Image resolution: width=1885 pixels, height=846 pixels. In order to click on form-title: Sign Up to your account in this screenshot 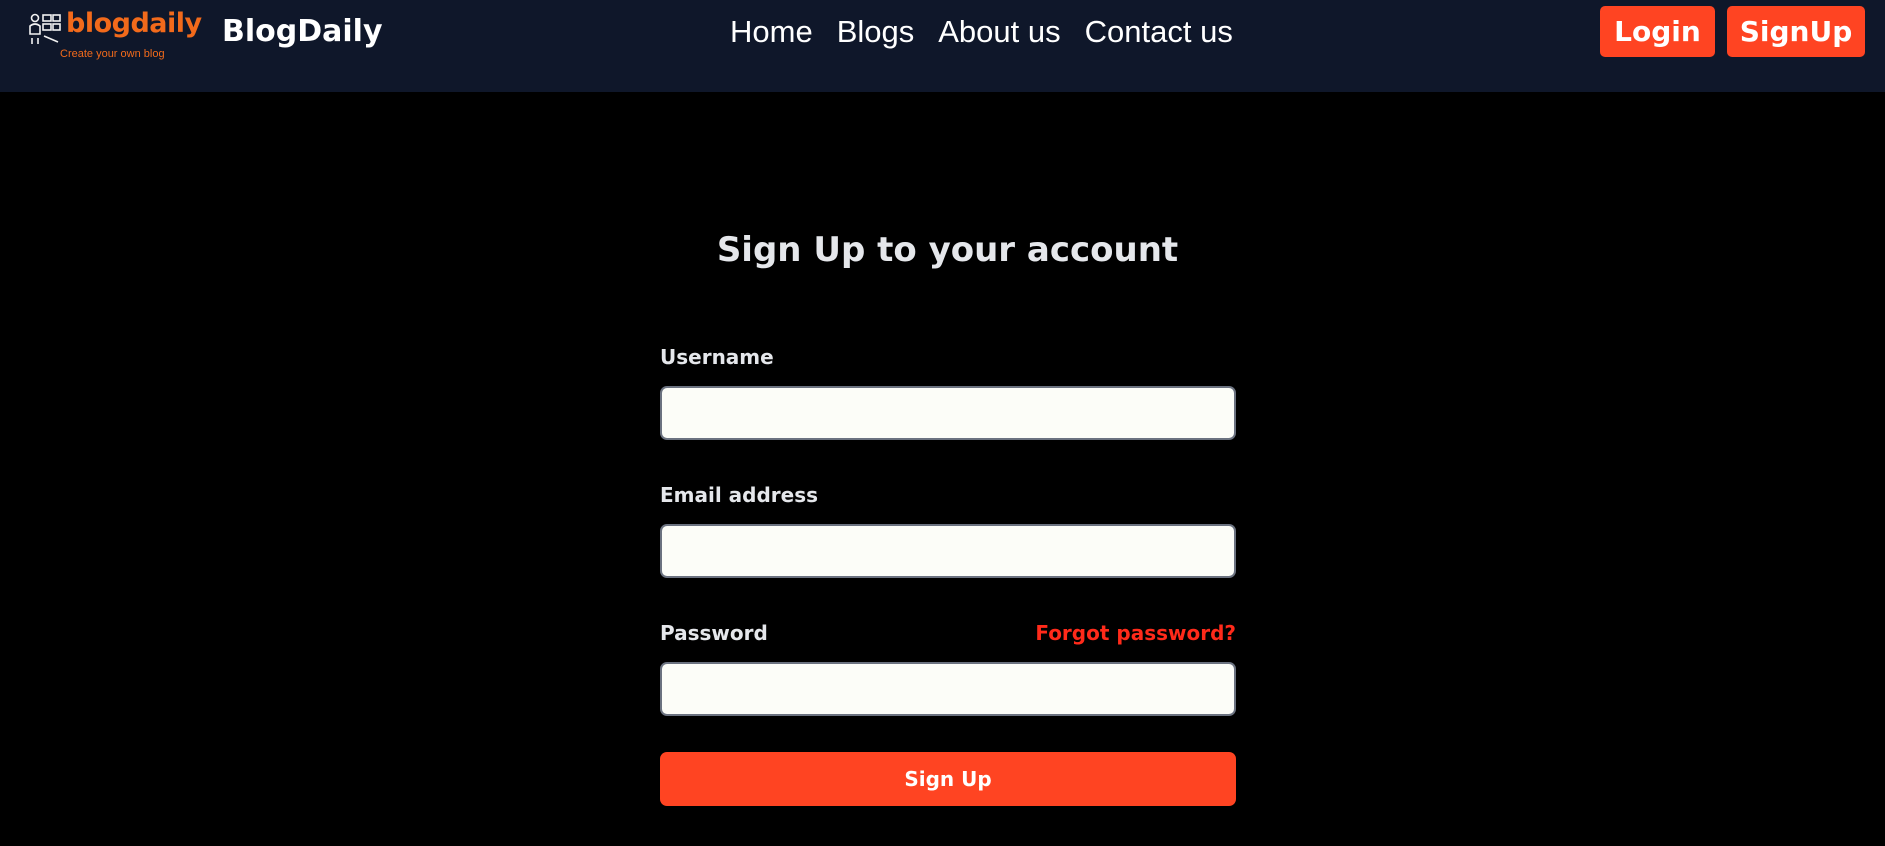, I will do `click(947, 250)`.